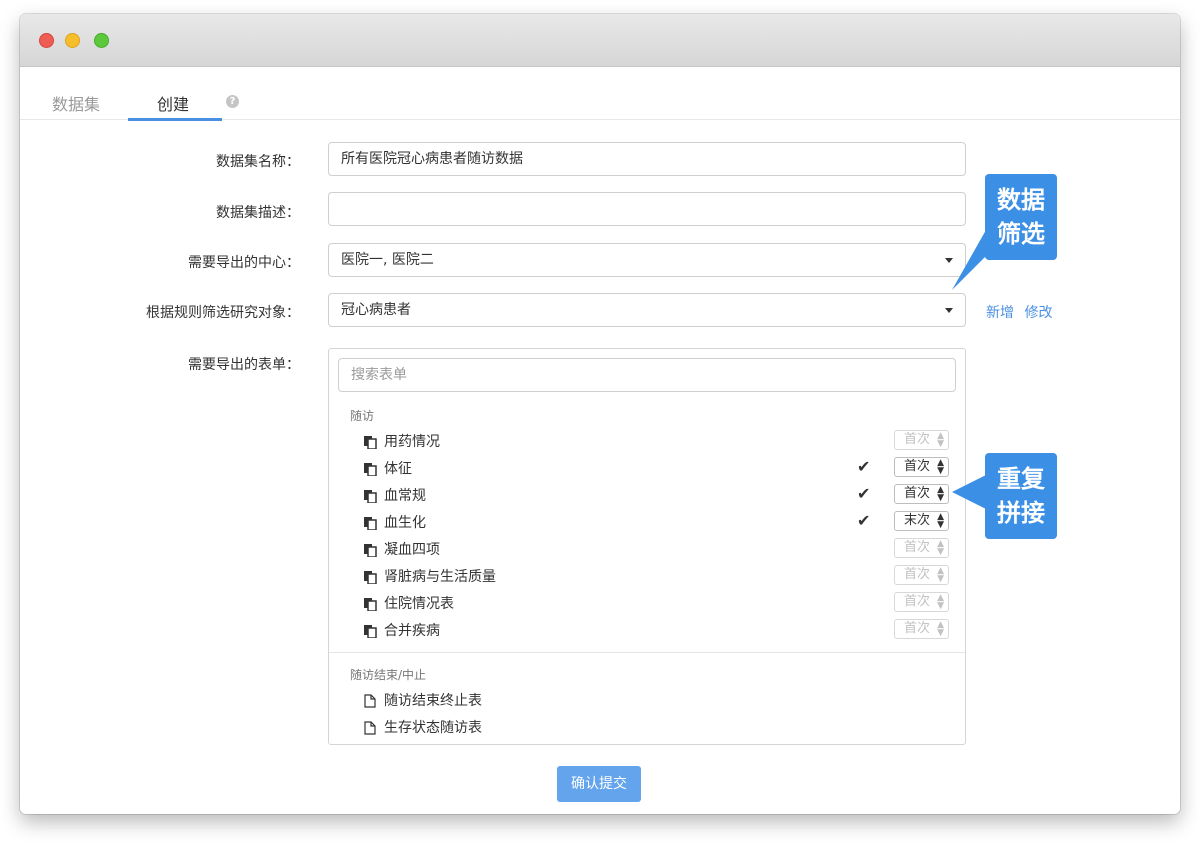 Image resolution: width=1200 pixels, height=842 pixels. Describe the element at coordinates (101, 40) in the screenshot. I see `maximize-window-button` at that location.